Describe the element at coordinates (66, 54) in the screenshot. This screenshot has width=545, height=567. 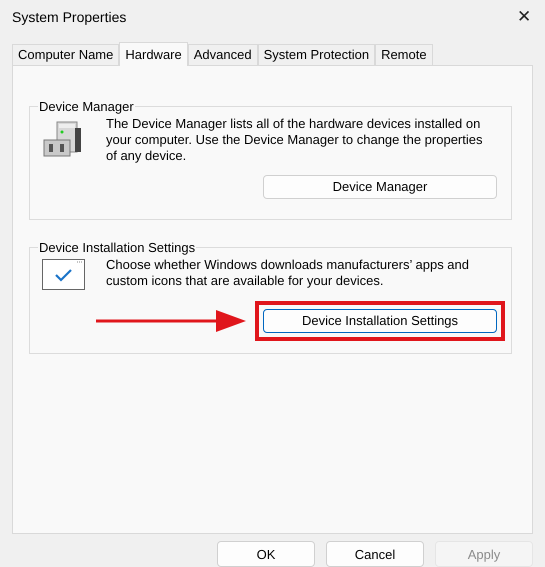
I see `tab: Computer Name` at that location.